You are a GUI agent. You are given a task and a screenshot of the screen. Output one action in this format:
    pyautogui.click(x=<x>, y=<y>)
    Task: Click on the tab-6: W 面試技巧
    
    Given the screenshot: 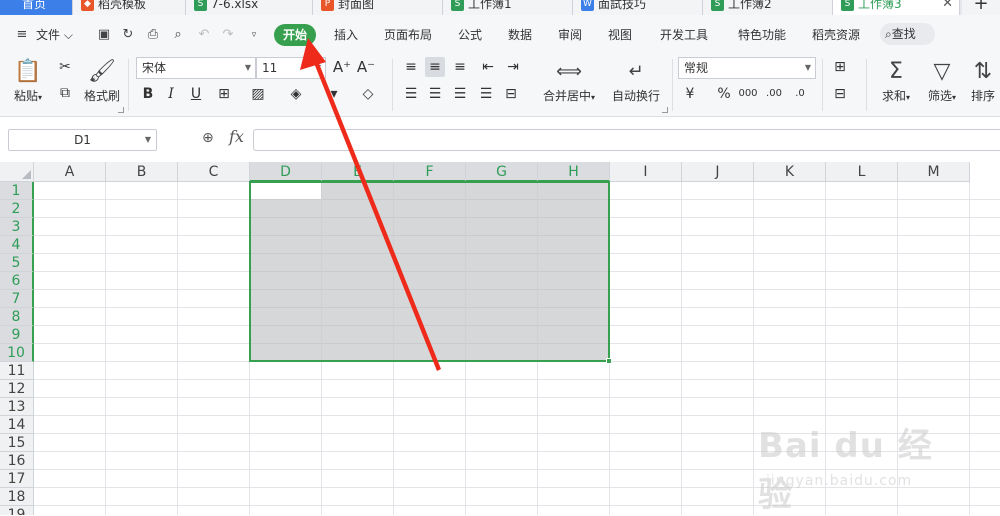 What is the action you would take?
    pyautogui.click(x=638, y=7)
    